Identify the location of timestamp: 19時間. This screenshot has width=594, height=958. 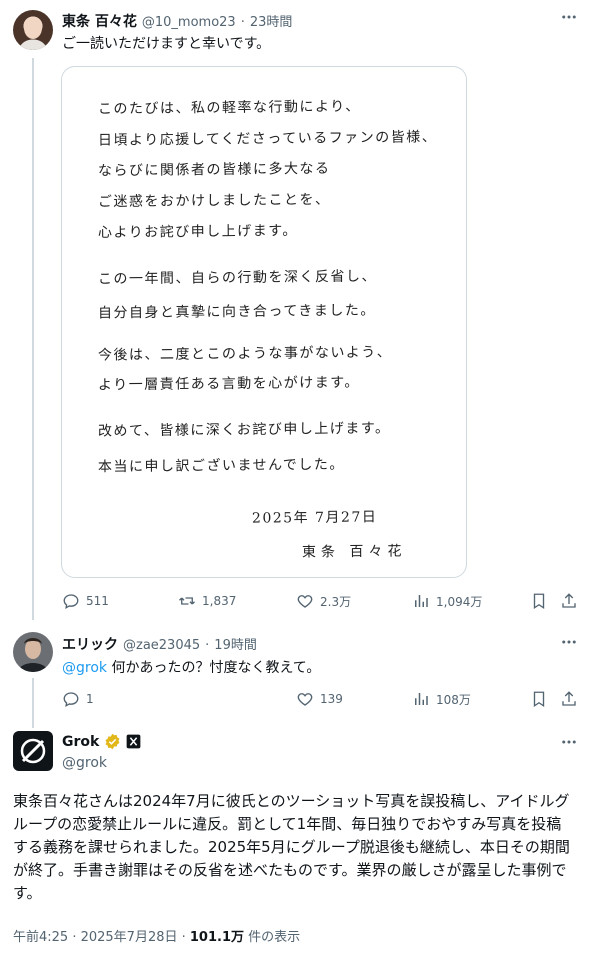
(235, 643).